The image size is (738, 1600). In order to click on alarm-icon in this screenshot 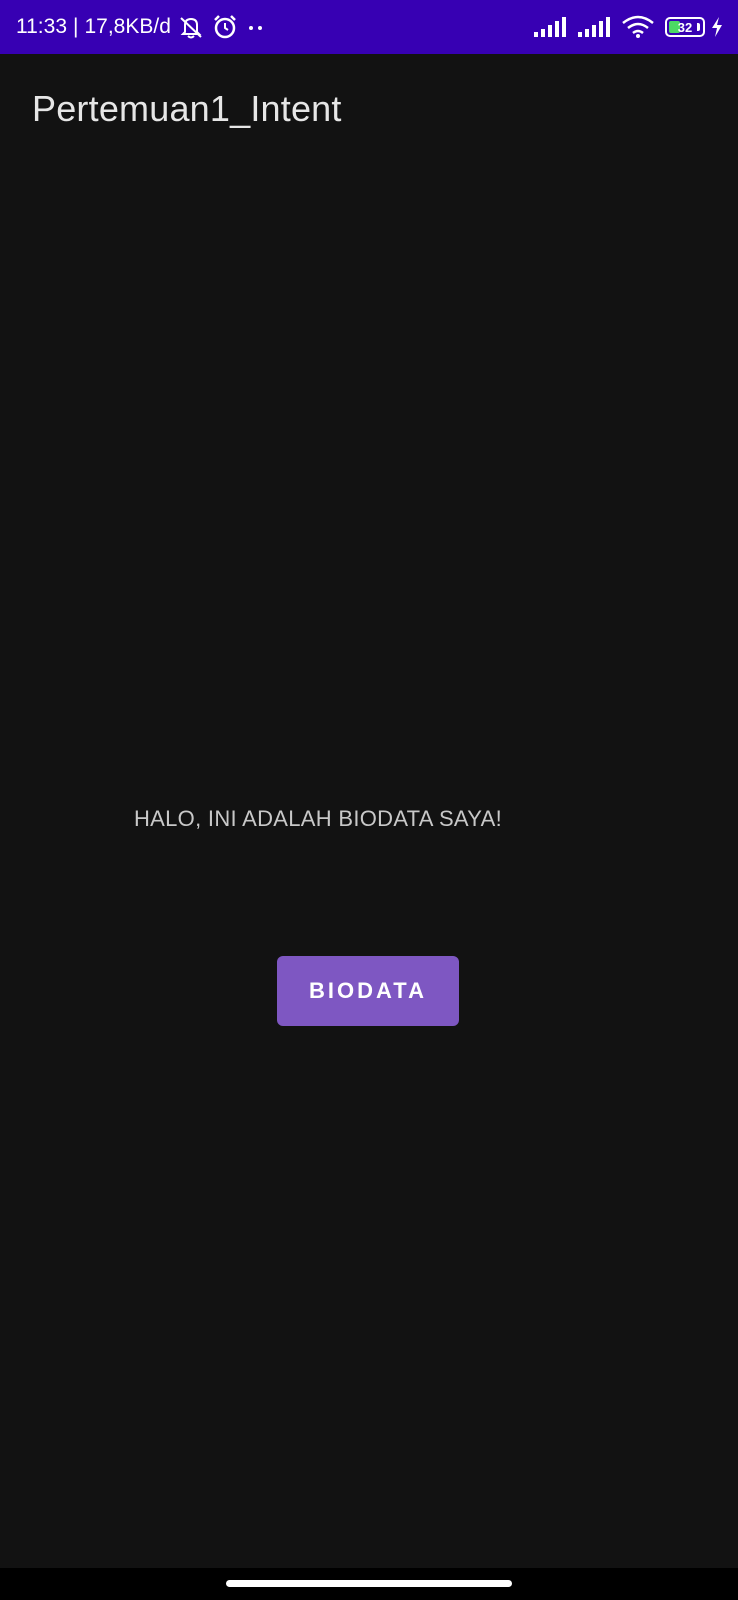, I will do `click(225, 27)`.